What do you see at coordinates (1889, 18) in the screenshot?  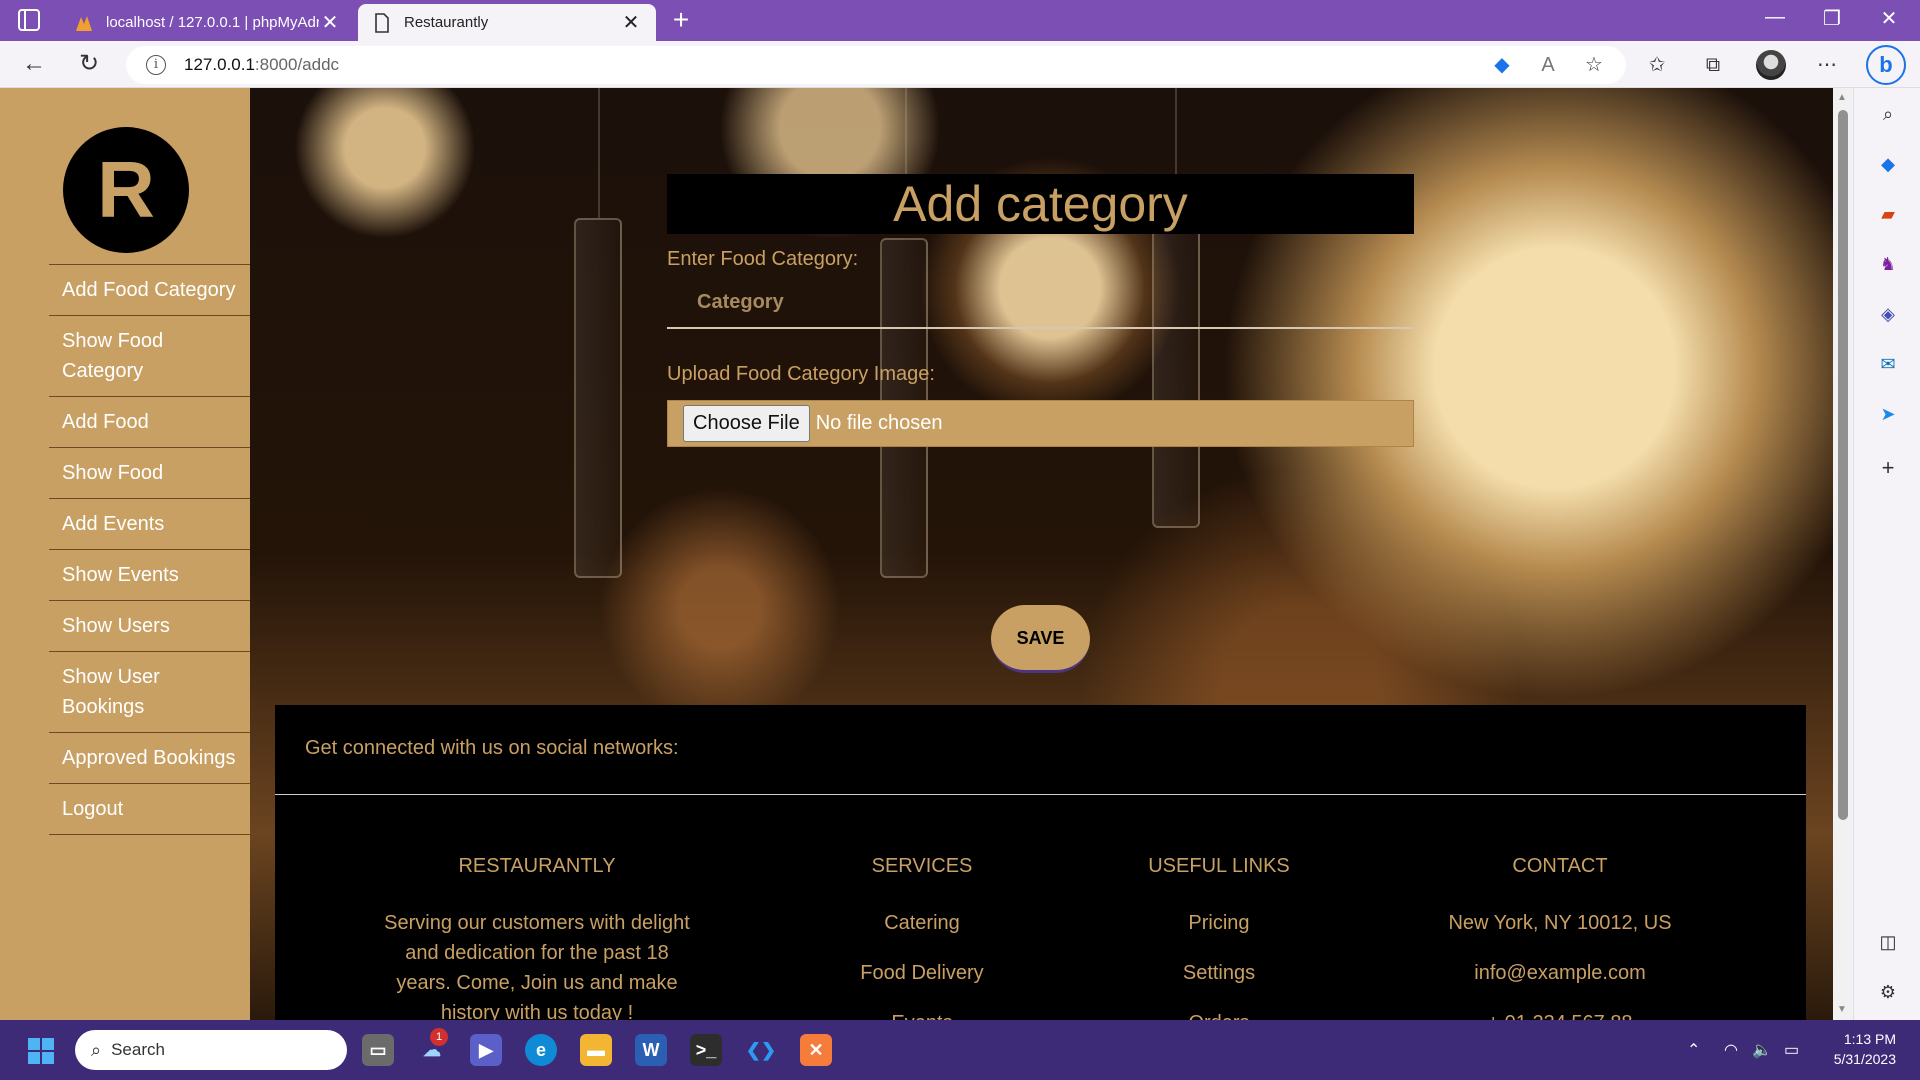 I see `window-close-icon: ✕` at bounding box center [1889, 18].